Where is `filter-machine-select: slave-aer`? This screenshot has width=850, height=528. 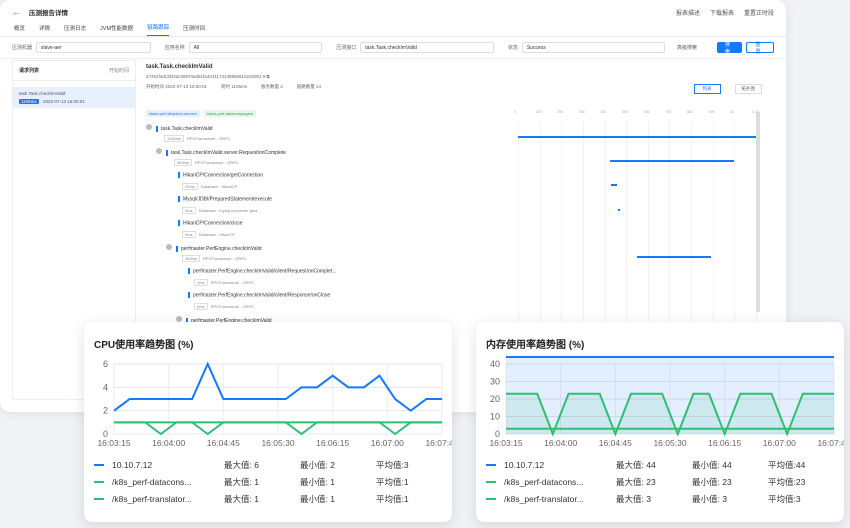 filter-machine-select: slave-aer is located at coordinates (93, 47).